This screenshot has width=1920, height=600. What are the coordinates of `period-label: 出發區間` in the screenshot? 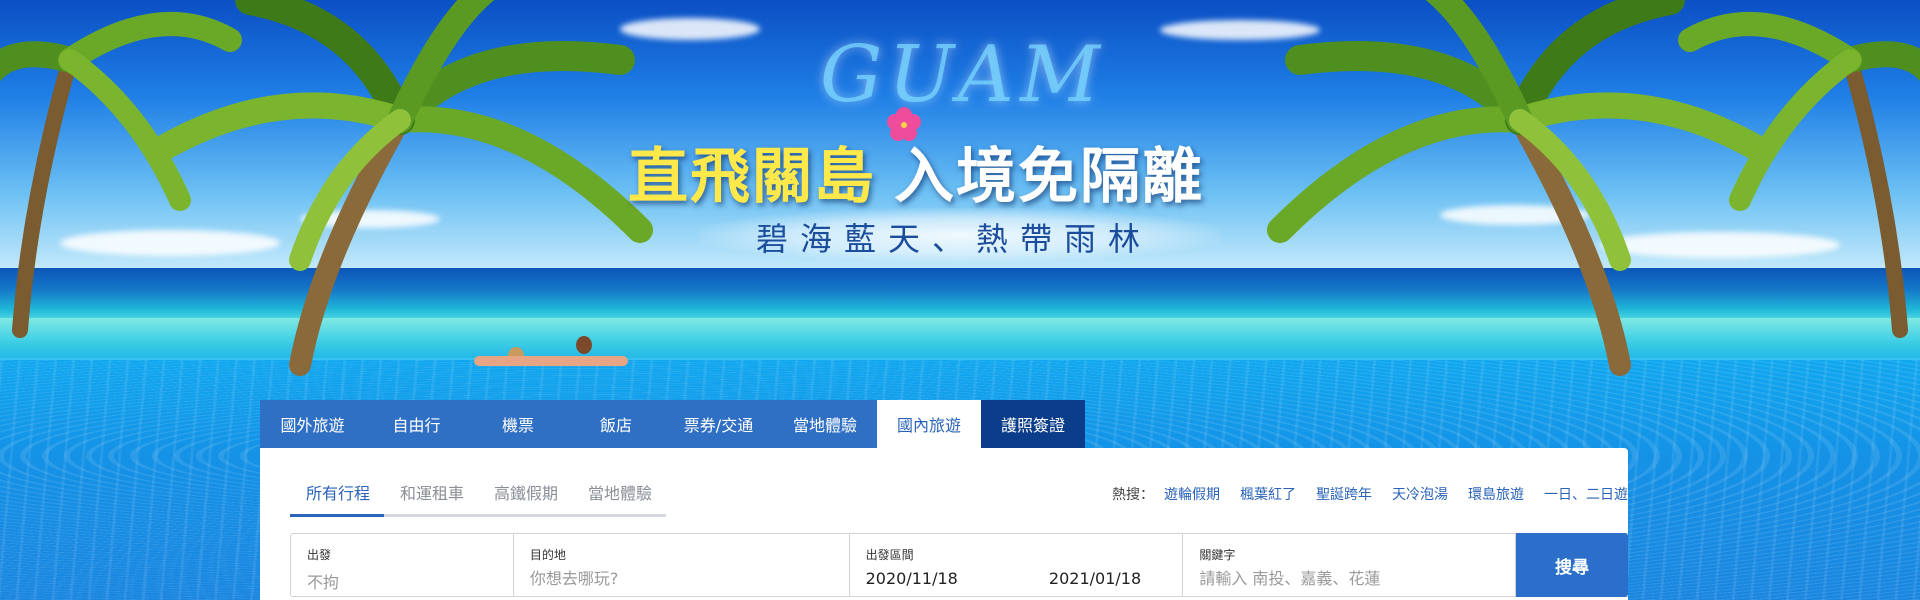 It's located at (889, 555).